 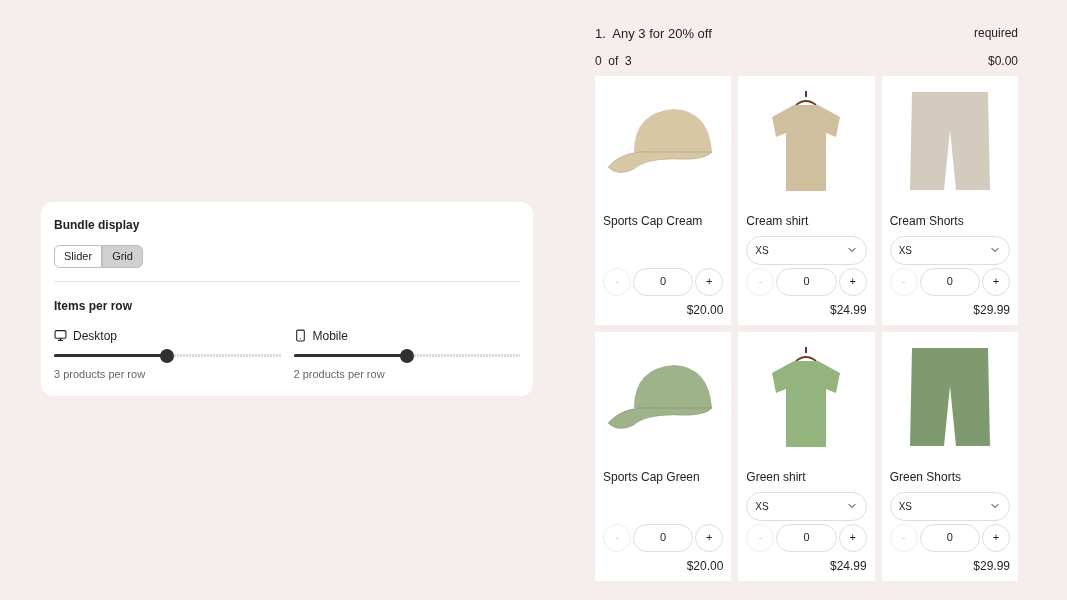 What do you see at coordinates (94, 306) in the screenshot?
I see `section-title: Items per row` at bounding box center [94, 306].